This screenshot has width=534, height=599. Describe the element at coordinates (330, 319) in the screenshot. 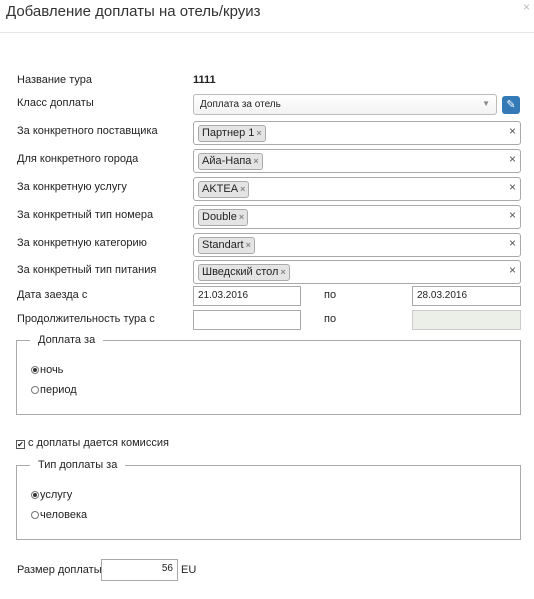

I see `duration-to-label: по` at that location.